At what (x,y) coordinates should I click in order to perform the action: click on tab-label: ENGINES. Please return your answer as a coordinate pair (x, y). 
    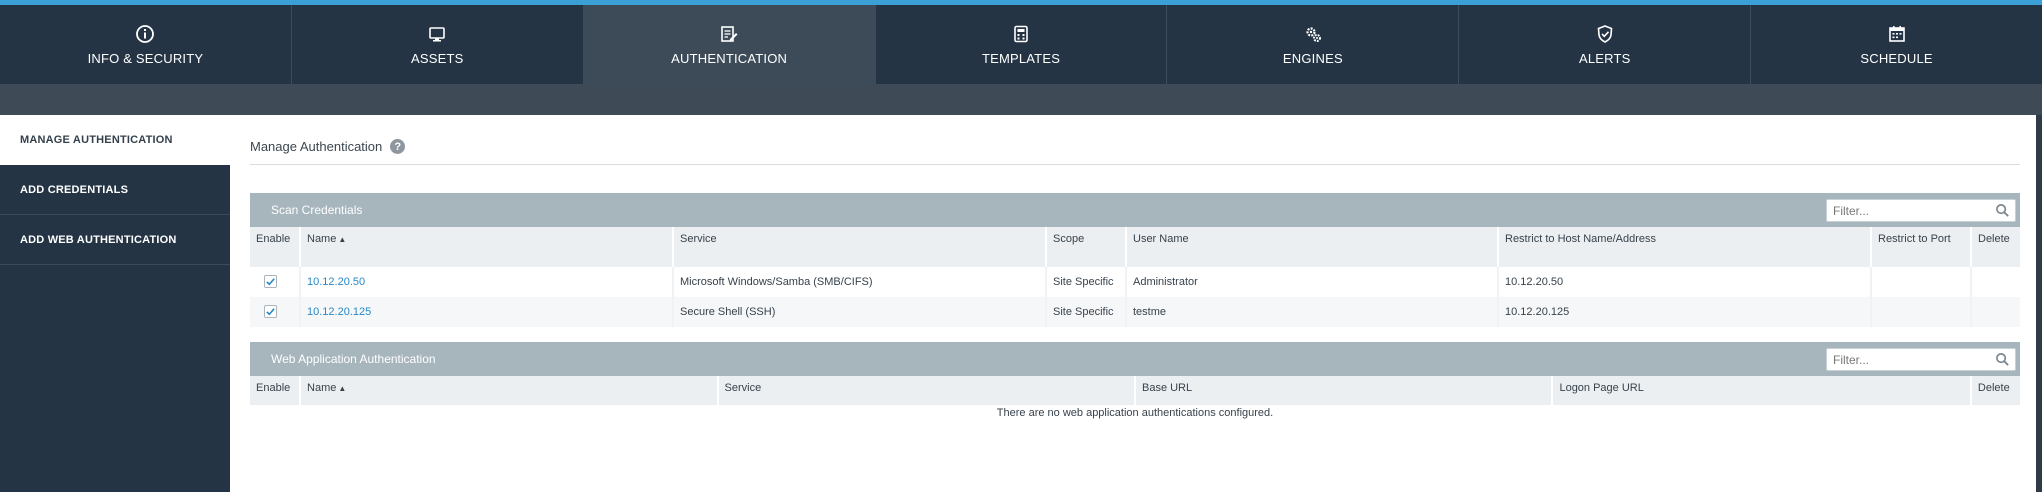
    Looking at the image, I should click on (1312, 58).